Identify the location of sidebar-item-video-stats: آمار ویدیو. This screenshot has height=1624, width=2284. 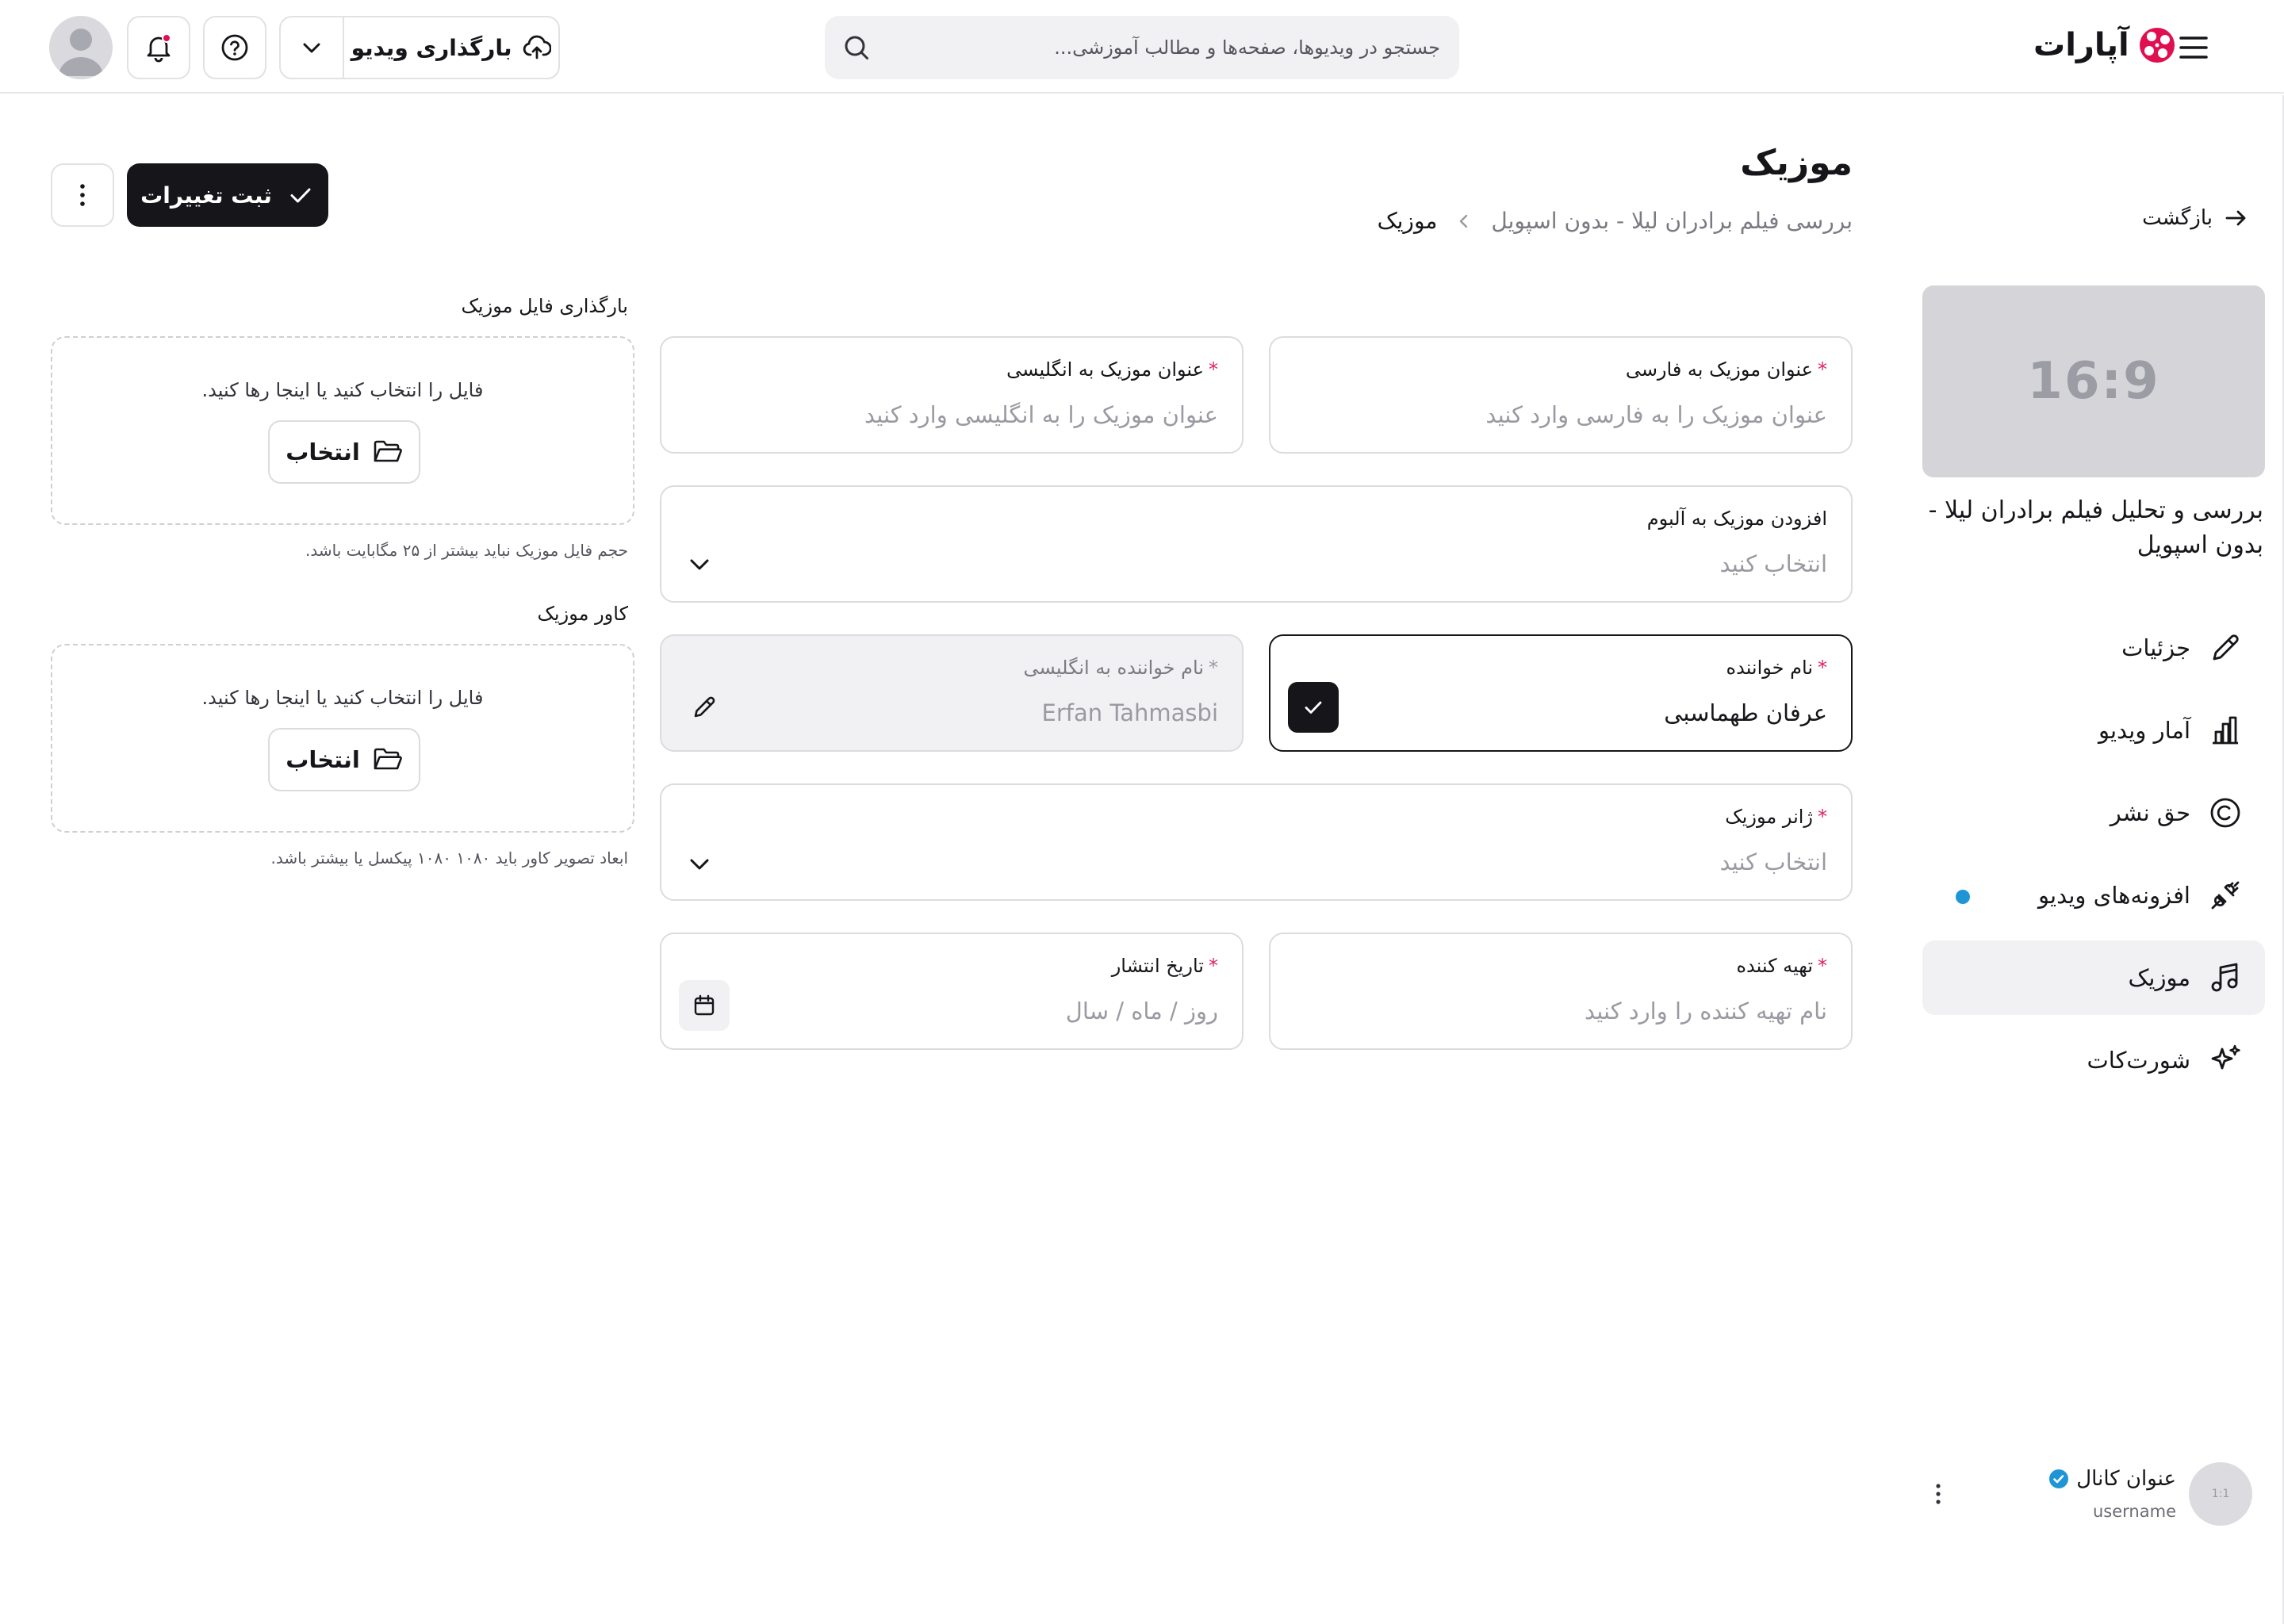
(2093, 730).